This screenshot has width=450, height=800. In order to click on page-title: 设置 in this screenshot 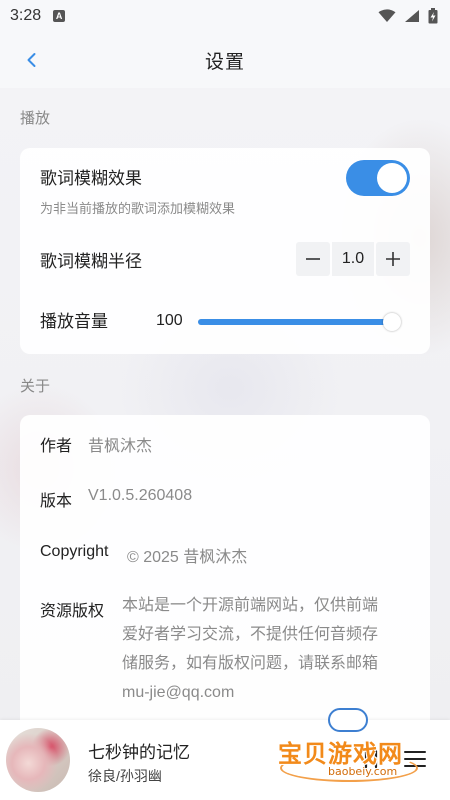, I will do `click(224, 62)`.